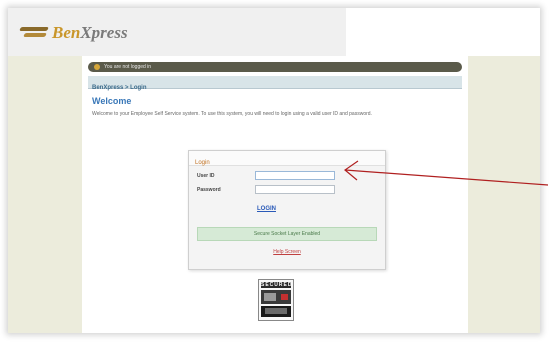 The image size is (550, 343). What do you see at coordinates (266, 209) in the screenshot?
I see `login-button: LOGIN` at bounding box center [266, 209].